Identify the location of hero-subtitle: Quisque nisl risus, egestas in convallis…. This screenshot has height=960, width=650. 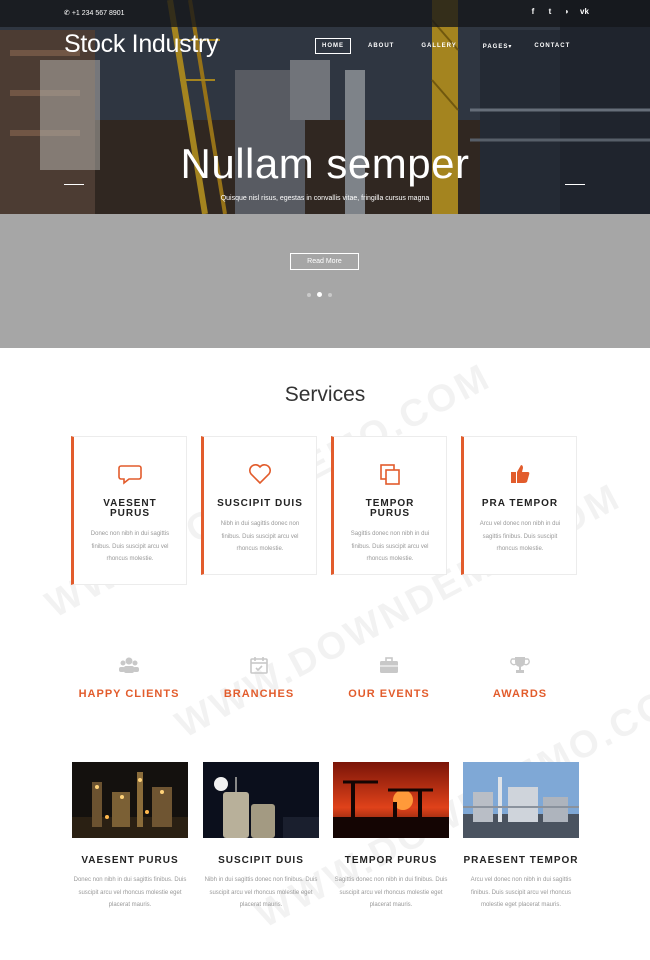
(325, 198).